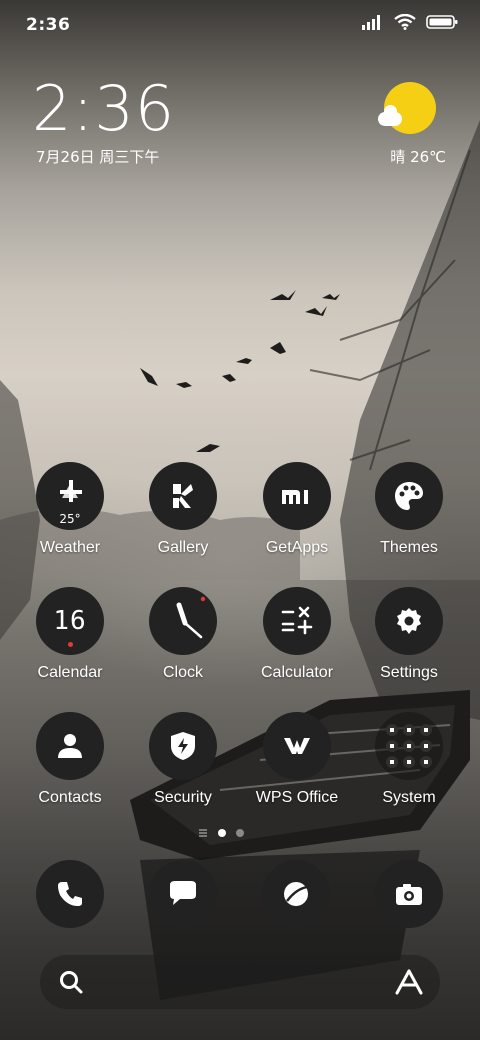  I want to click on app-system-folder: System, so click(409, 759).